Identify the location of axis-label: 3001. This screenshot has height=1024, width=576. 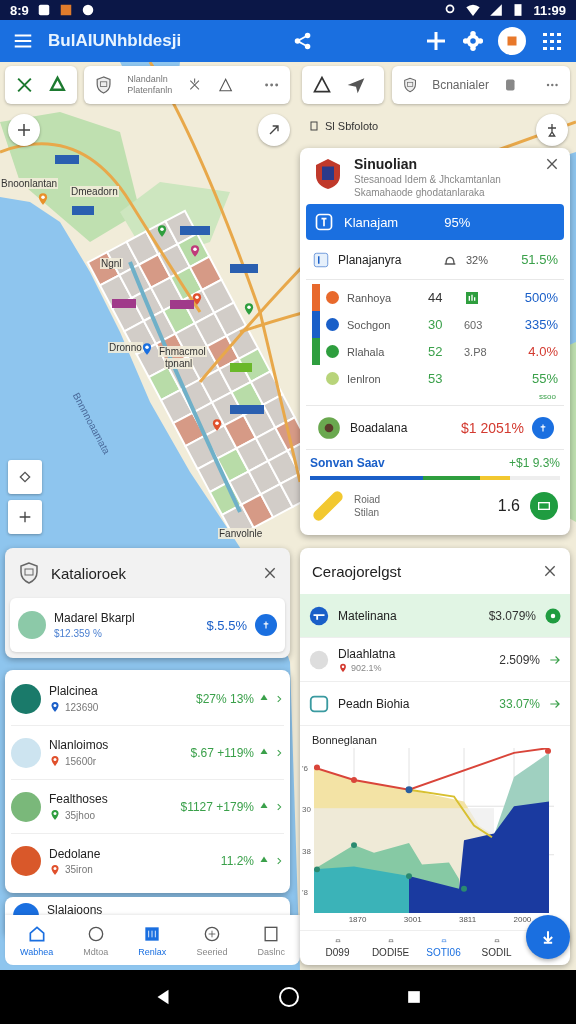
(412, 919).